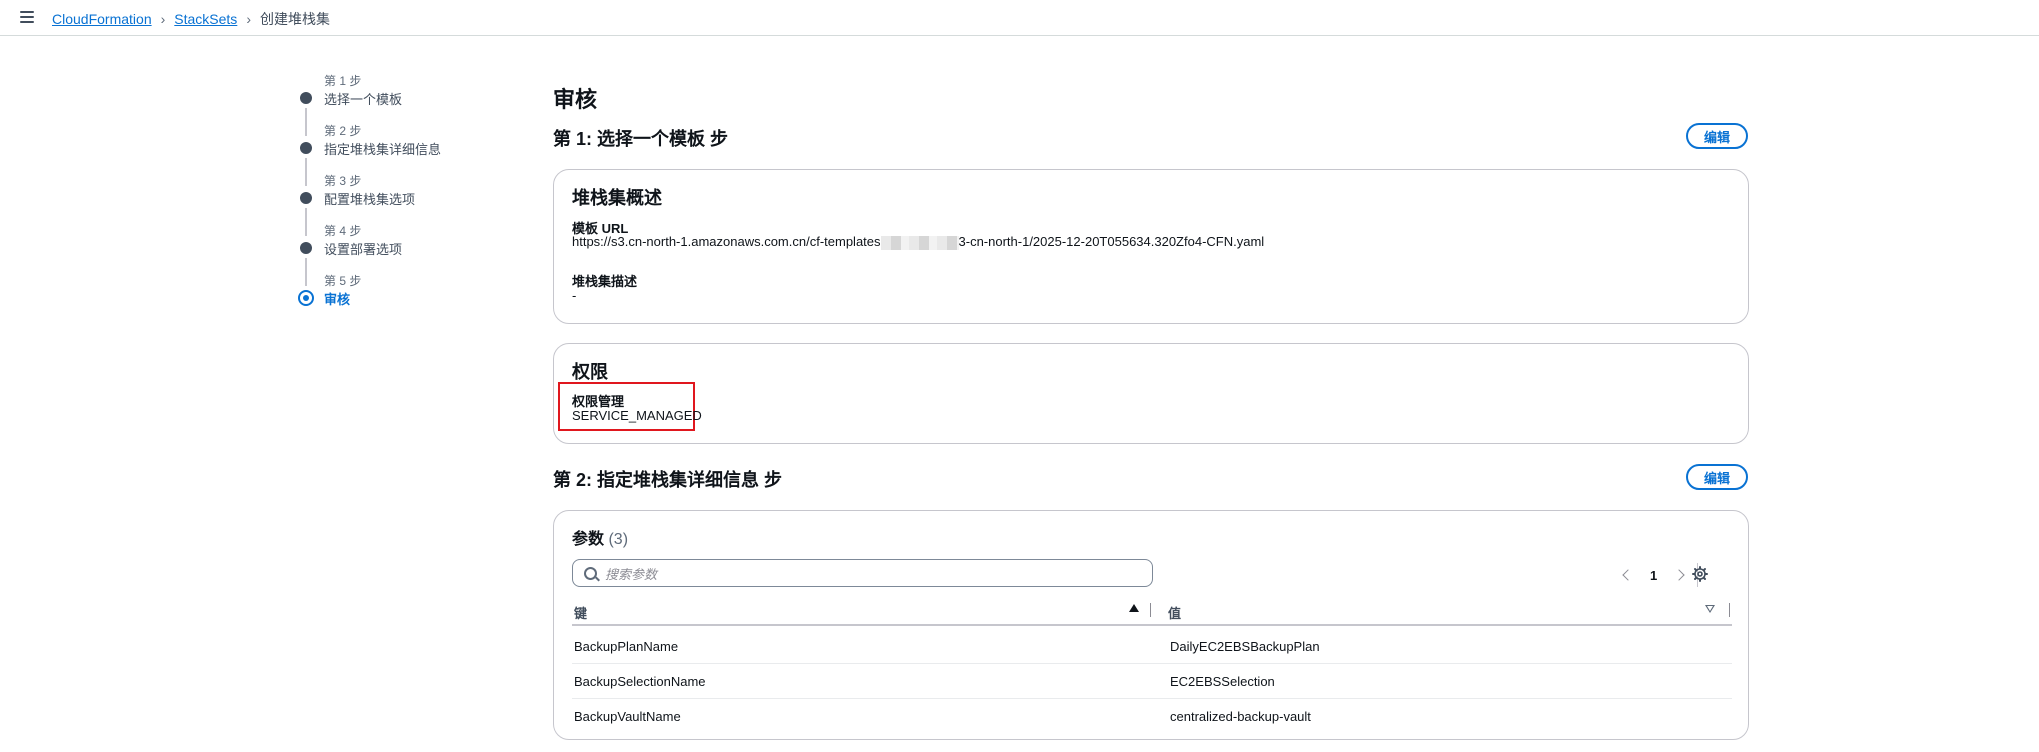 The height and width of the screenshot is (752, 2039). I want to click on search-icon, so click(590, 573).